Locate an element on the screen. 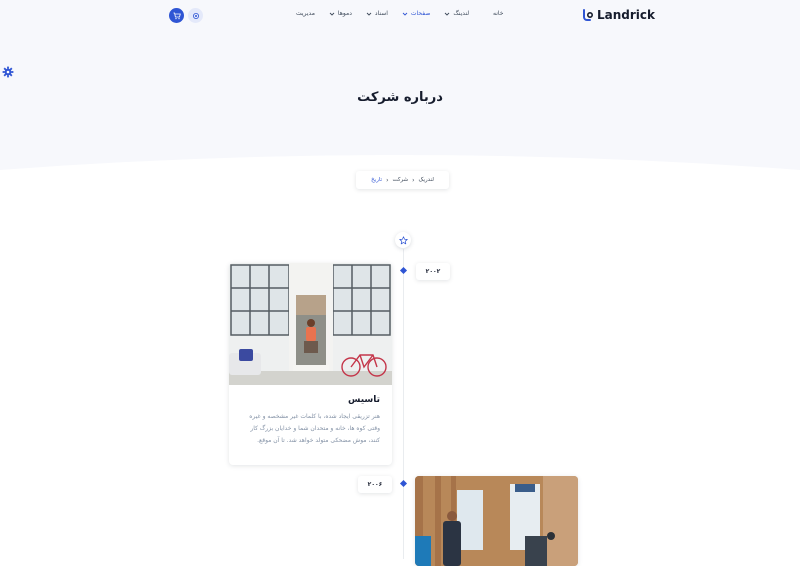 The width and height of the screenshot is (800, 566). timeline-start-marker is located at coordinates (403, 240).